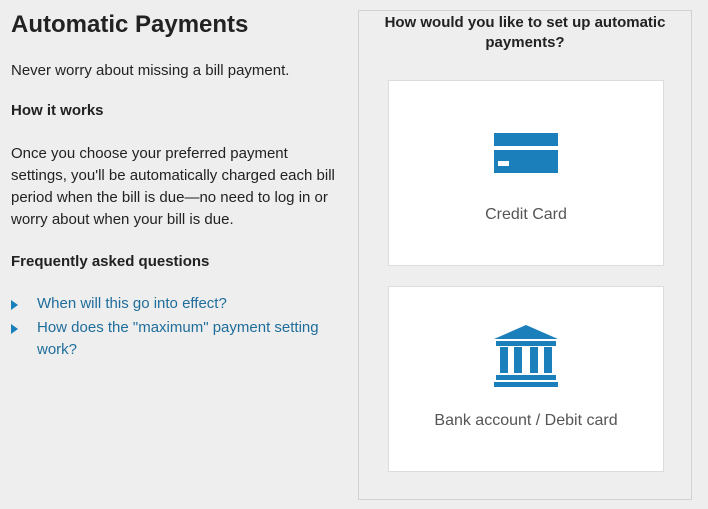 The width and height of the screenshot is (708, 509). I want to click on page-title: Automatic Payments, so click(130, 24).